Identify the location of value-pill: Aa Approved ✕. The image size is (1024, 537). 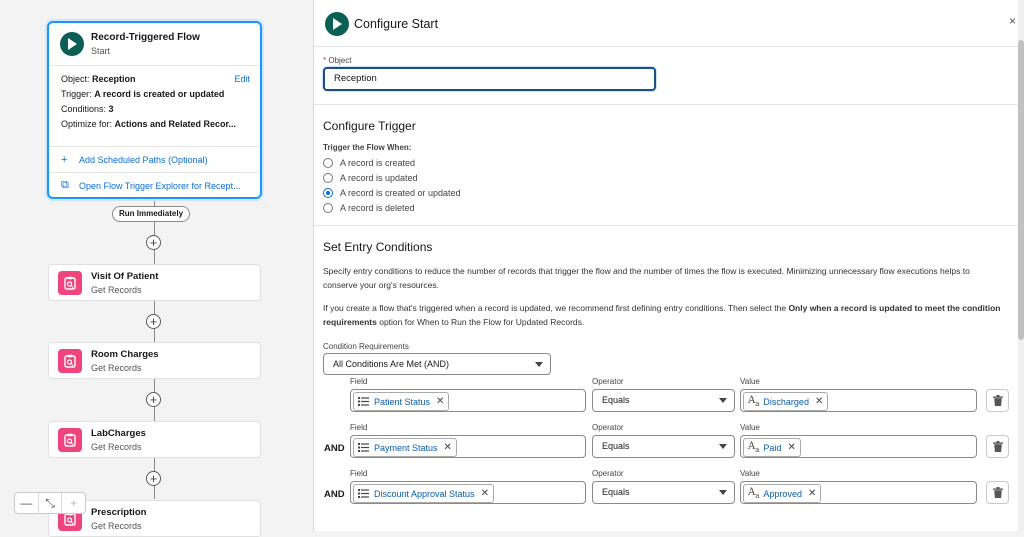
(782, 493).